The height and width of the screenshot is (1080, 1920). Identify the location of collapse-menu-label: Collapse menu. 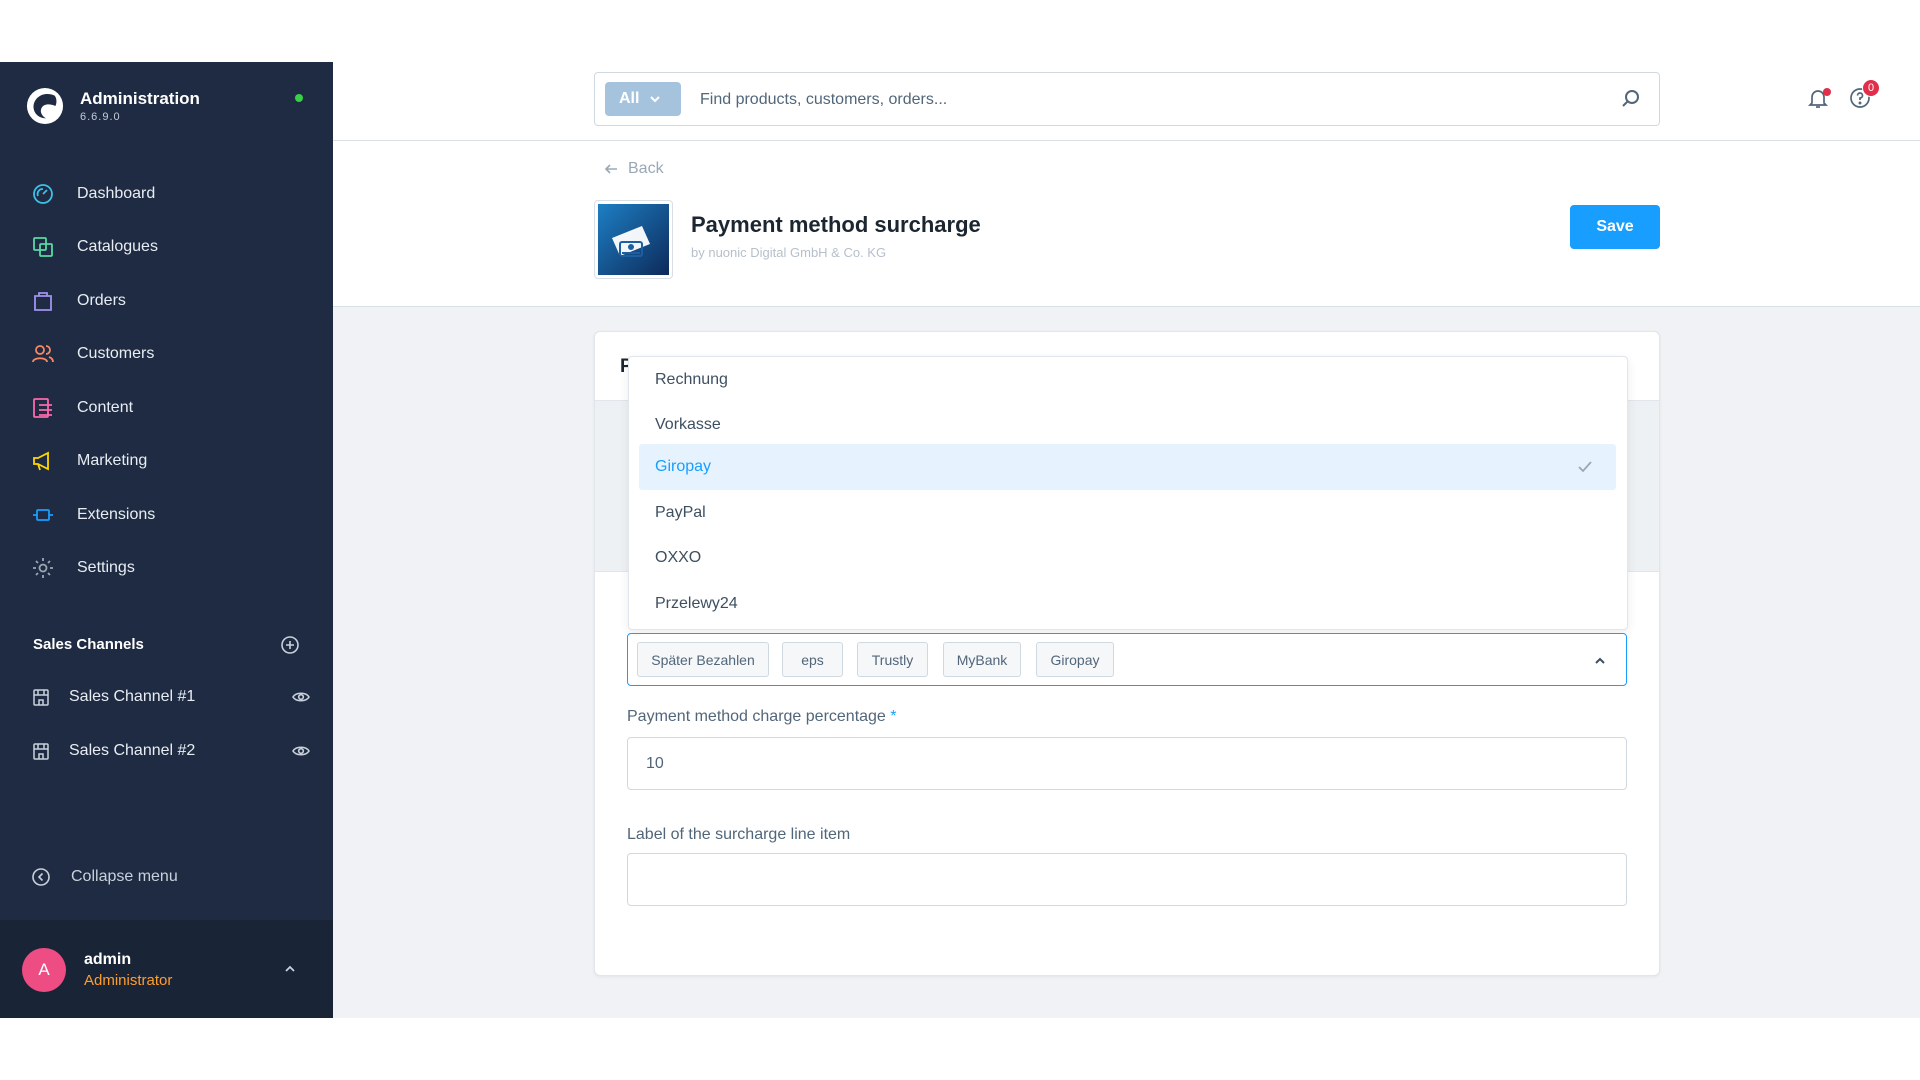
(124, 876).